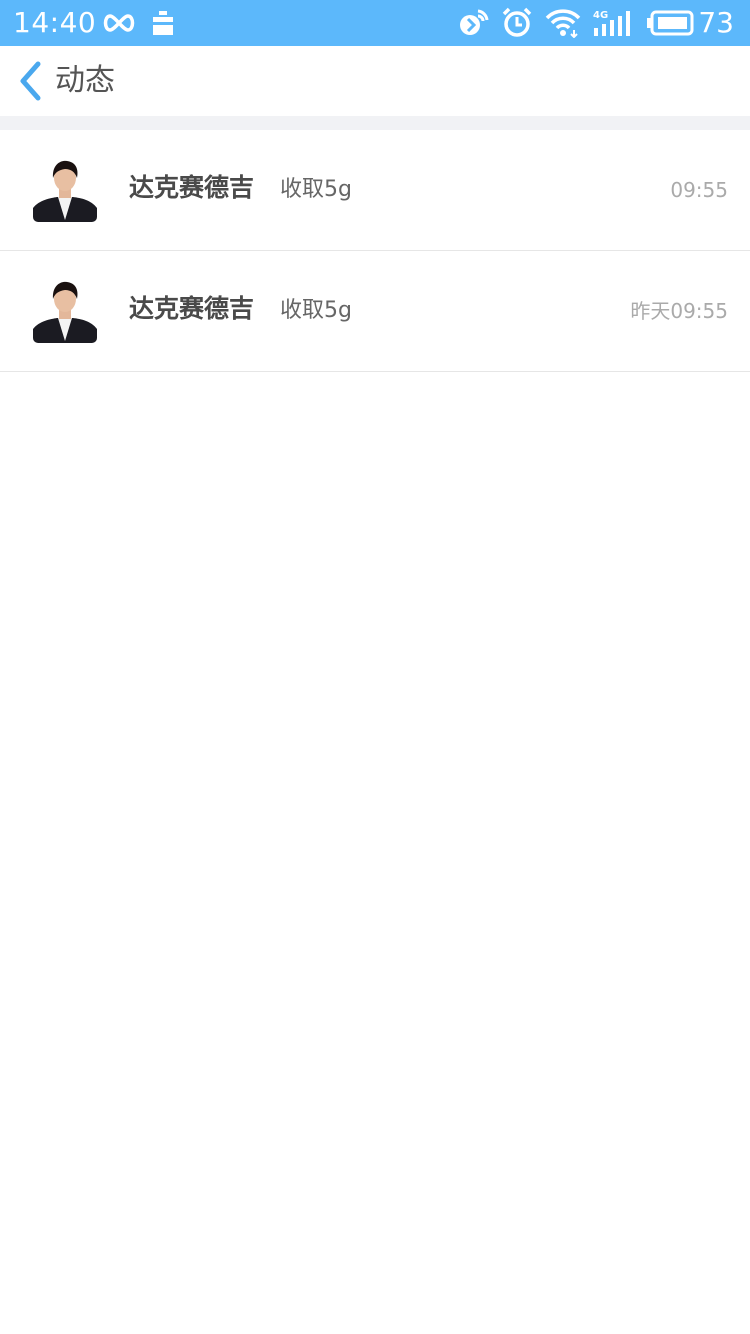 The height and width of the screenshot is (1334, 750). I want to click on data-saver-icon, so click(474, 25).